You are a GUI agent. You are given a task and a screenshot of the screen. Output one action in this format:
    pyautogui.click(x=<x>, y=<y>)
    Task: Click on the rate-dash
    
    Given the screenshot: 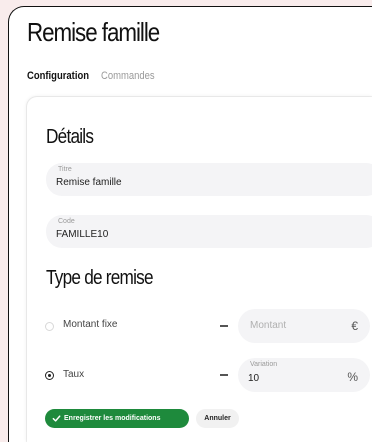 What is the action you would take?
    pyautogui.click(x=224, y=375)
    